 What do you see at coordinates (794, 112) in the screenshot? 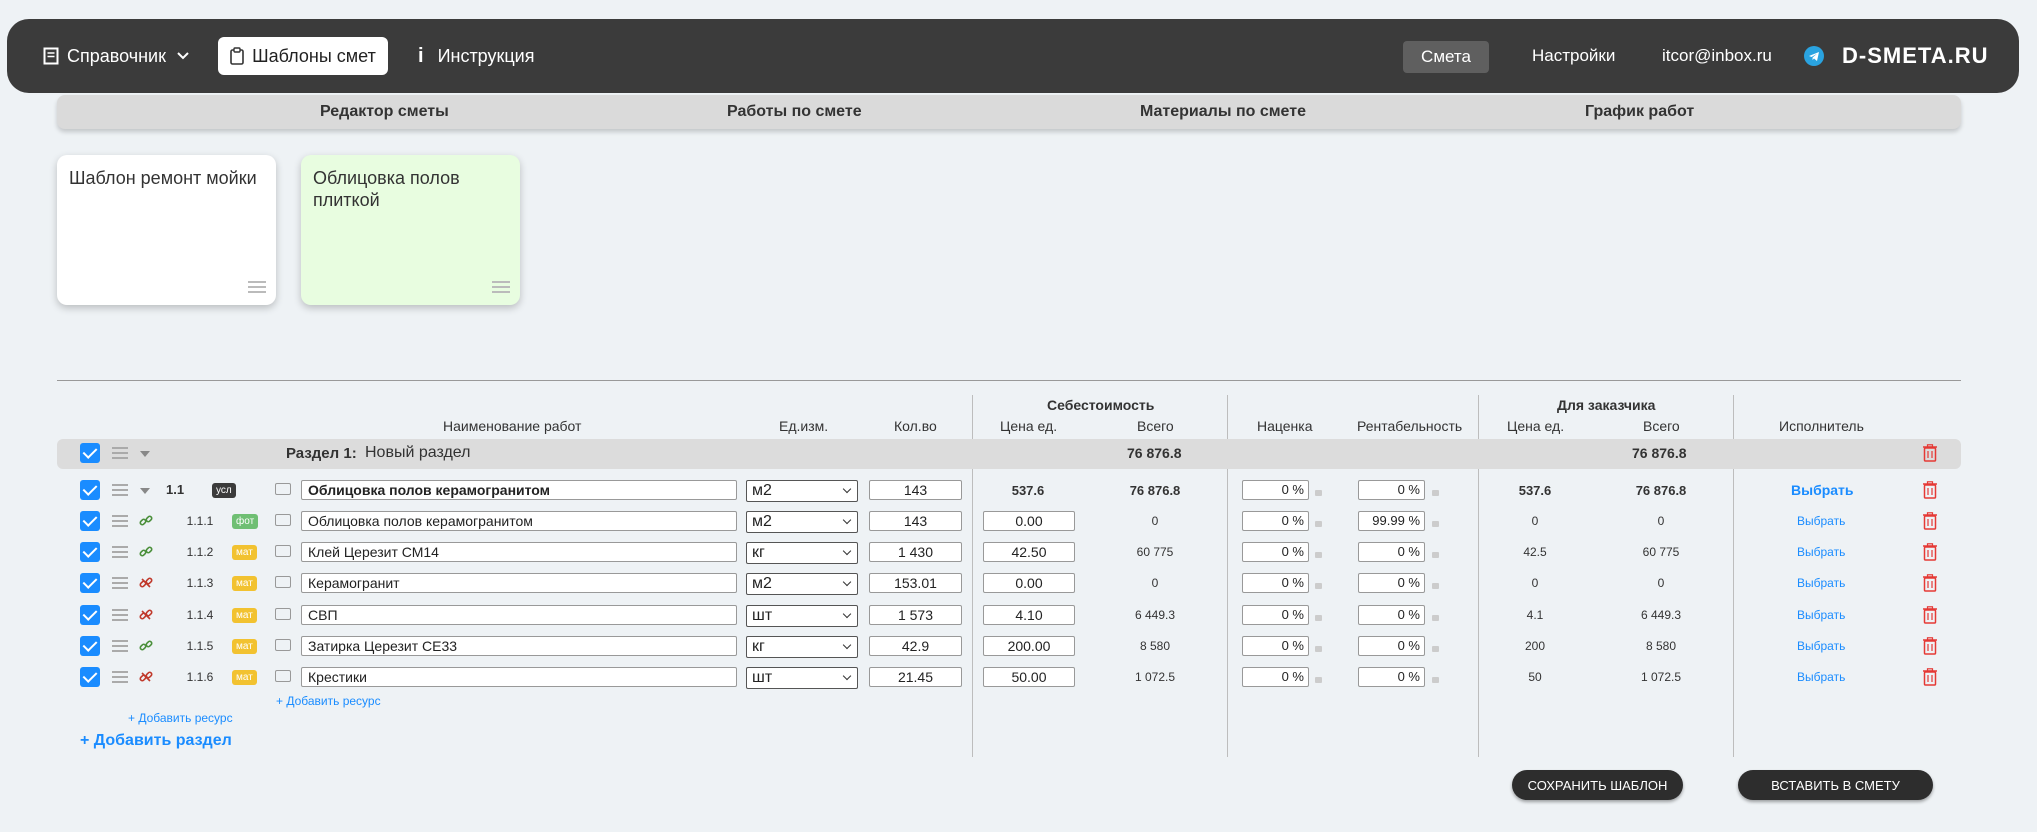
I see `tab-works: Работы по смете` at bounding box center [794, 112].